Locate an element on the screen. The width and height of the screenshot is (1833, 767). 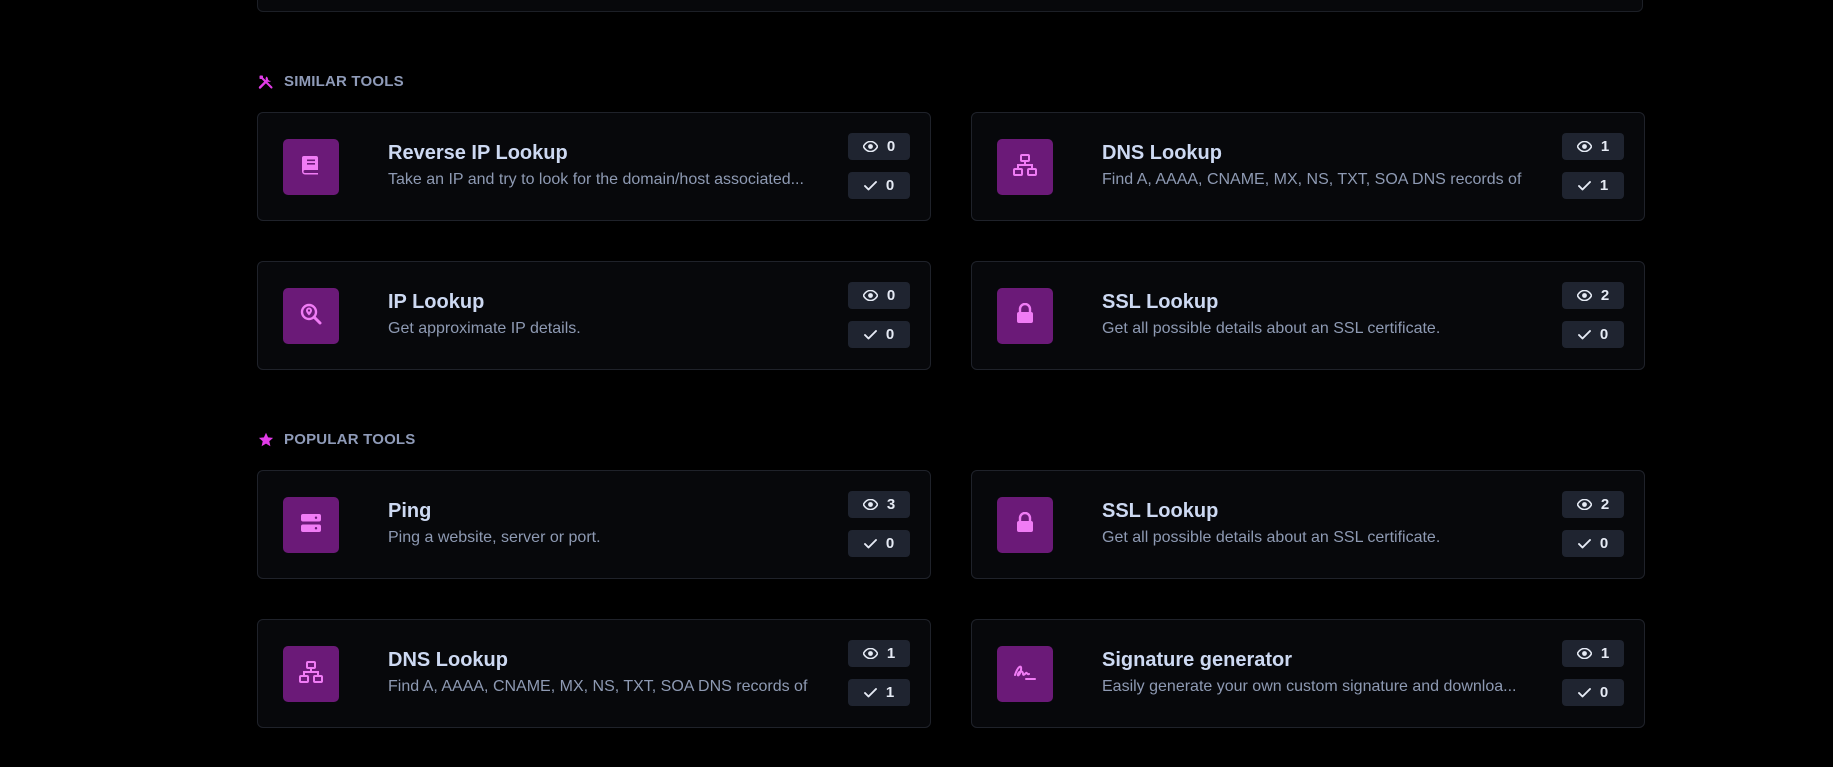
star-icon is located at coordinates (266, 440).